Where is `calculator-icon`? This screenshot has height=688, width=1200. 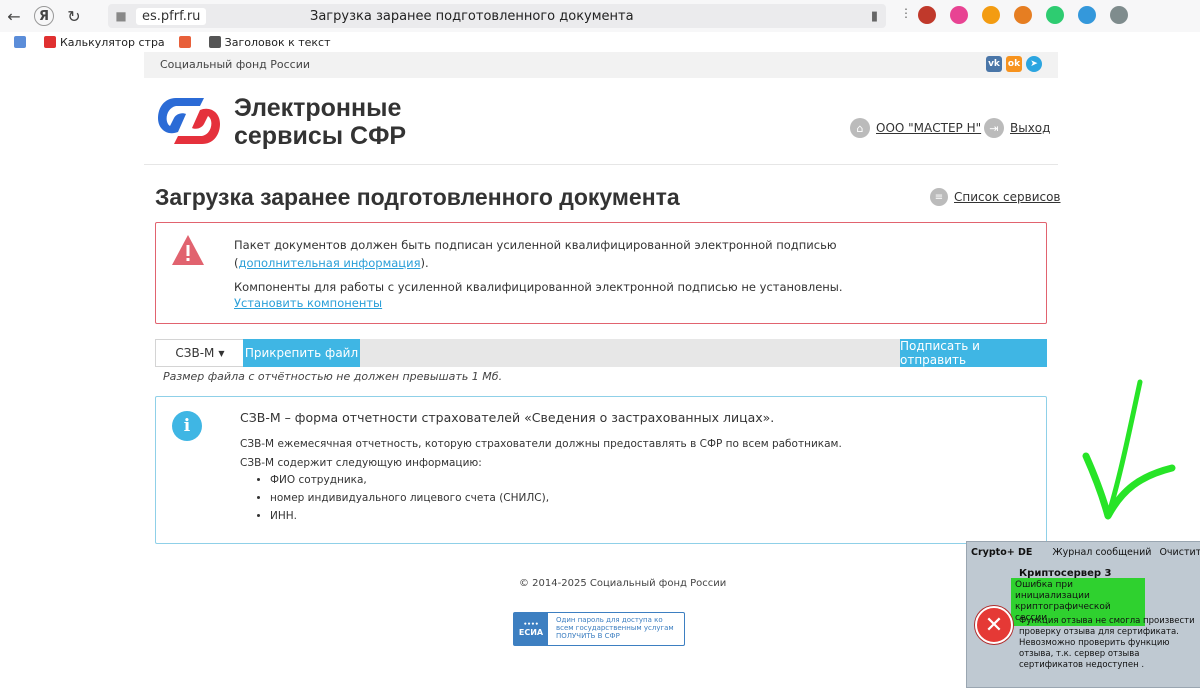 calculator-icon is located at coordinates (50, 42).